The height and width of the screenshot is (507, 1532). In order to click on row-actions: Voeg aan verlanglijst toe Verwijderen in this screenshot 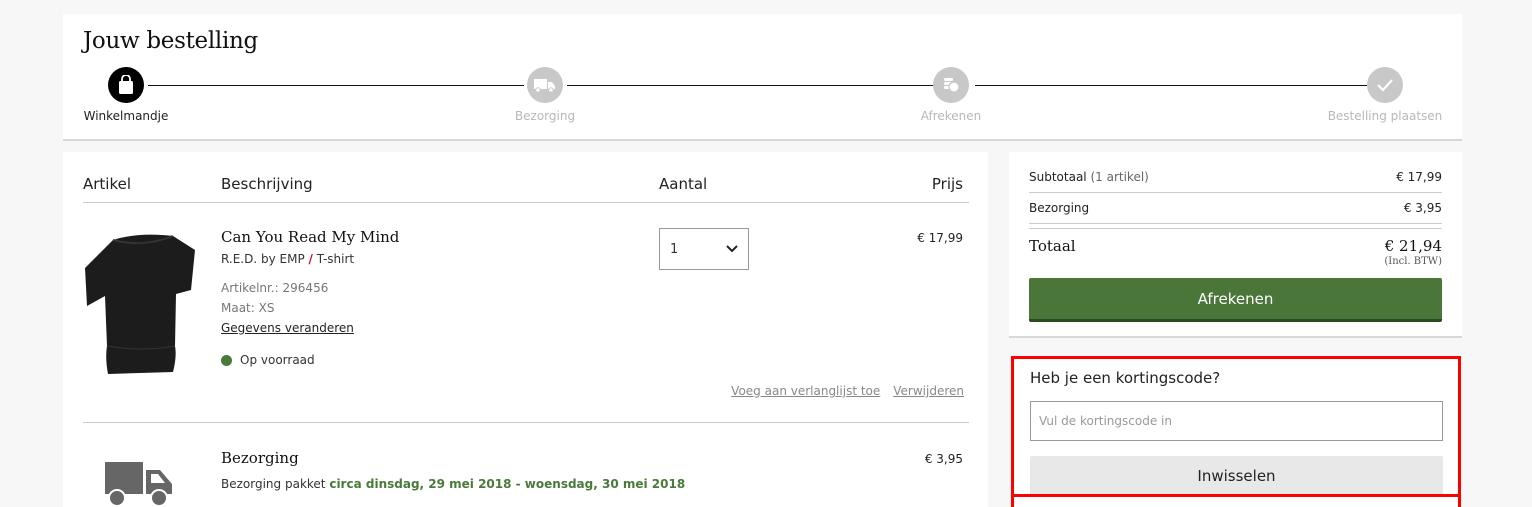, I will do `click(847, 391)`.